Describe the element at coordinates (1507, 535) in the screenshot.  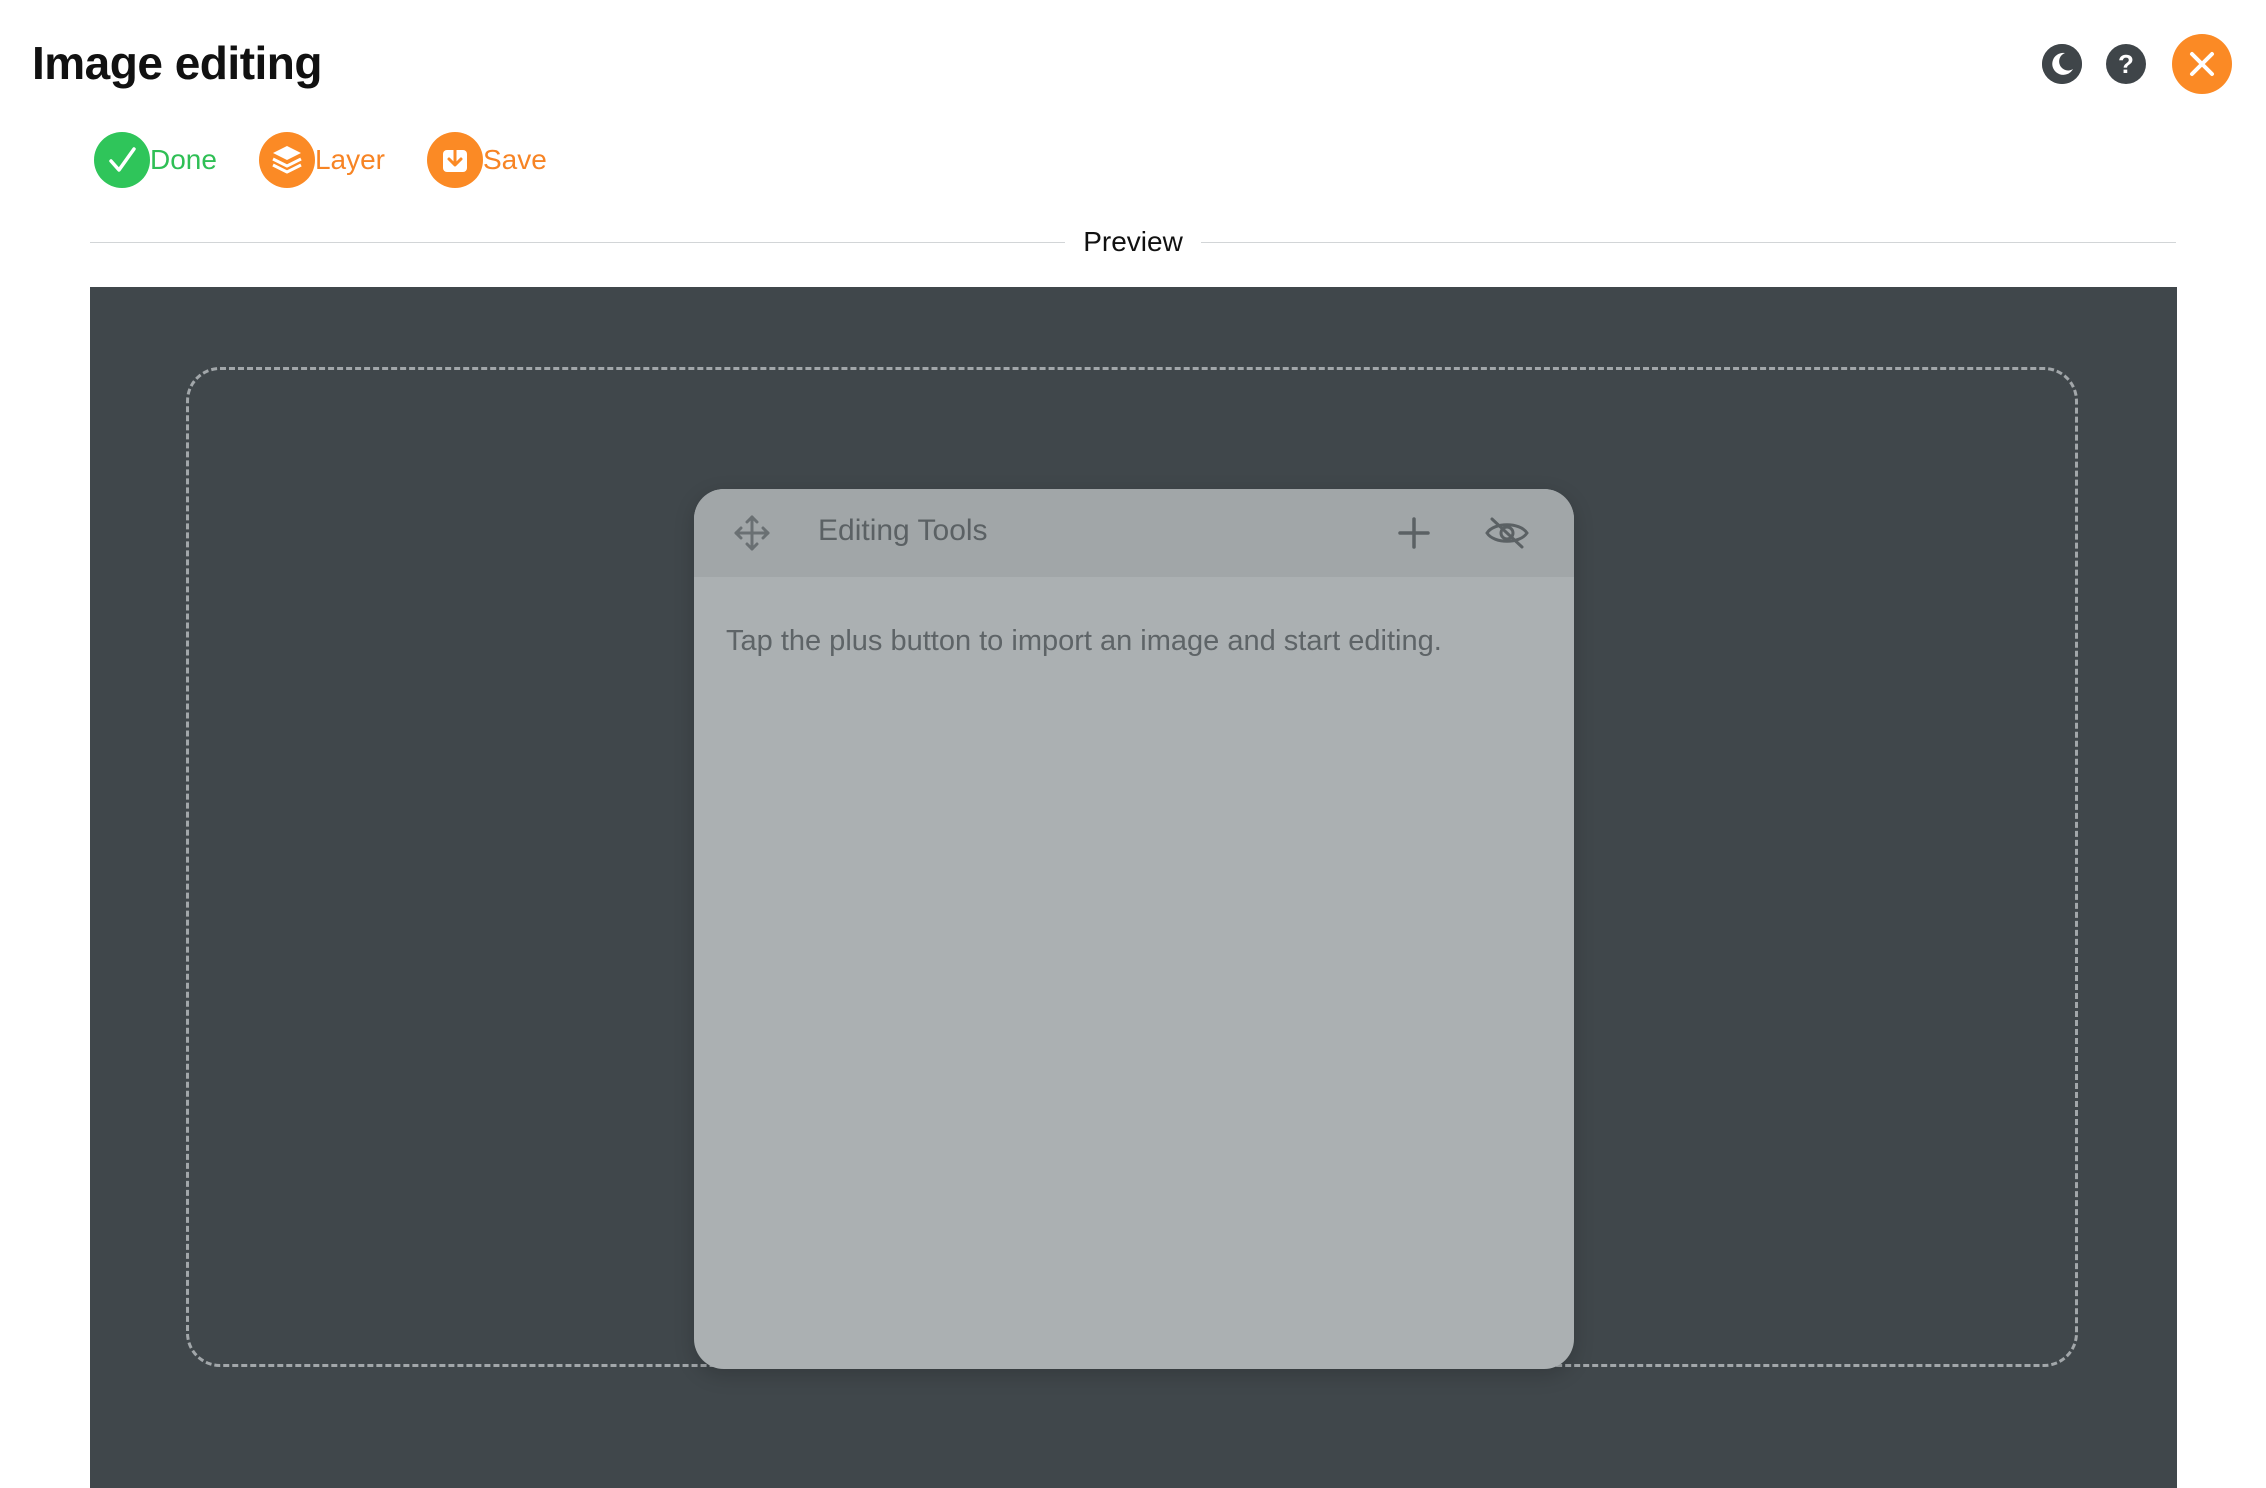
I see `eye-slash-icon` at that location.